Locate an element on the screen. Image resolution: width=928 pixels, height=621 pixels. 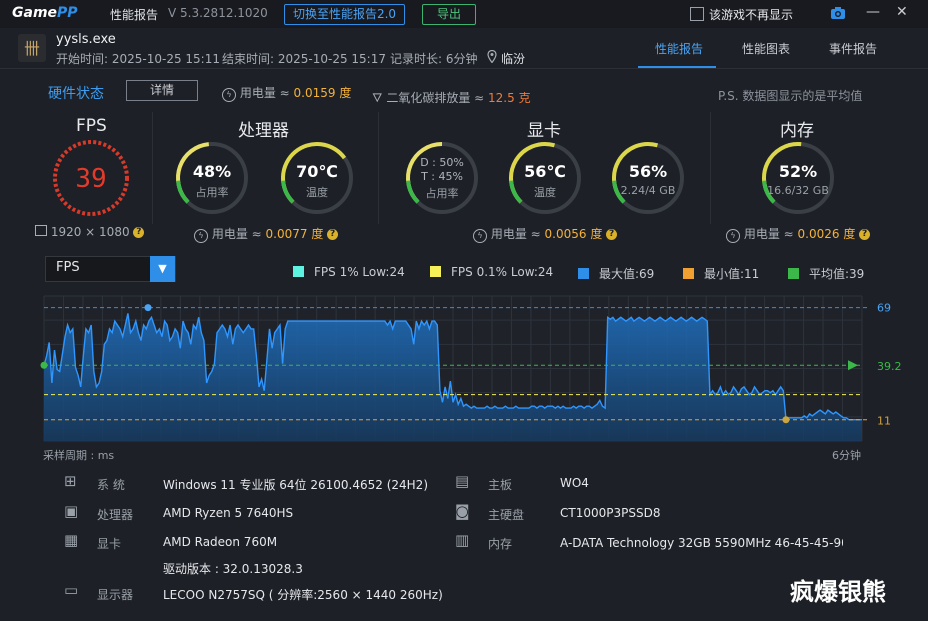
x-axis-start-label: 采样周期 : ms is located at coordinates (79, 455).